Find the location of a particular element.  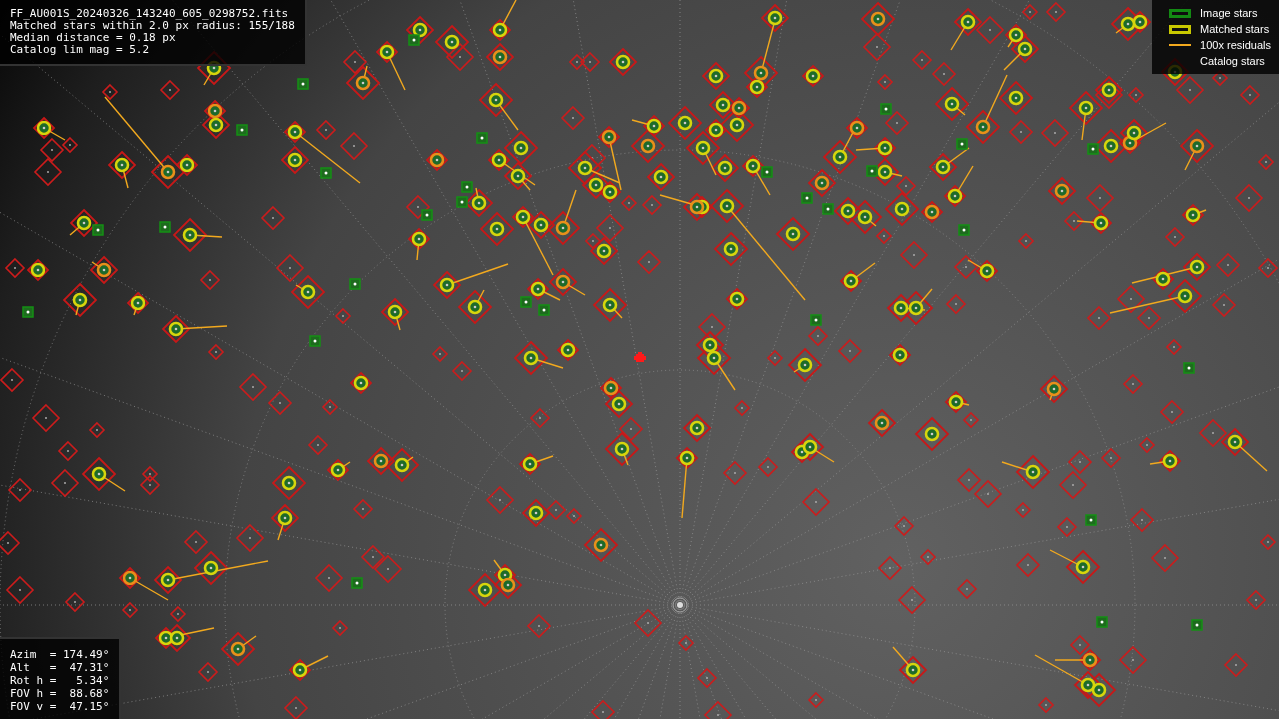

pointing-line: FOV h = 88.68° is located at coordinates (60, 694).